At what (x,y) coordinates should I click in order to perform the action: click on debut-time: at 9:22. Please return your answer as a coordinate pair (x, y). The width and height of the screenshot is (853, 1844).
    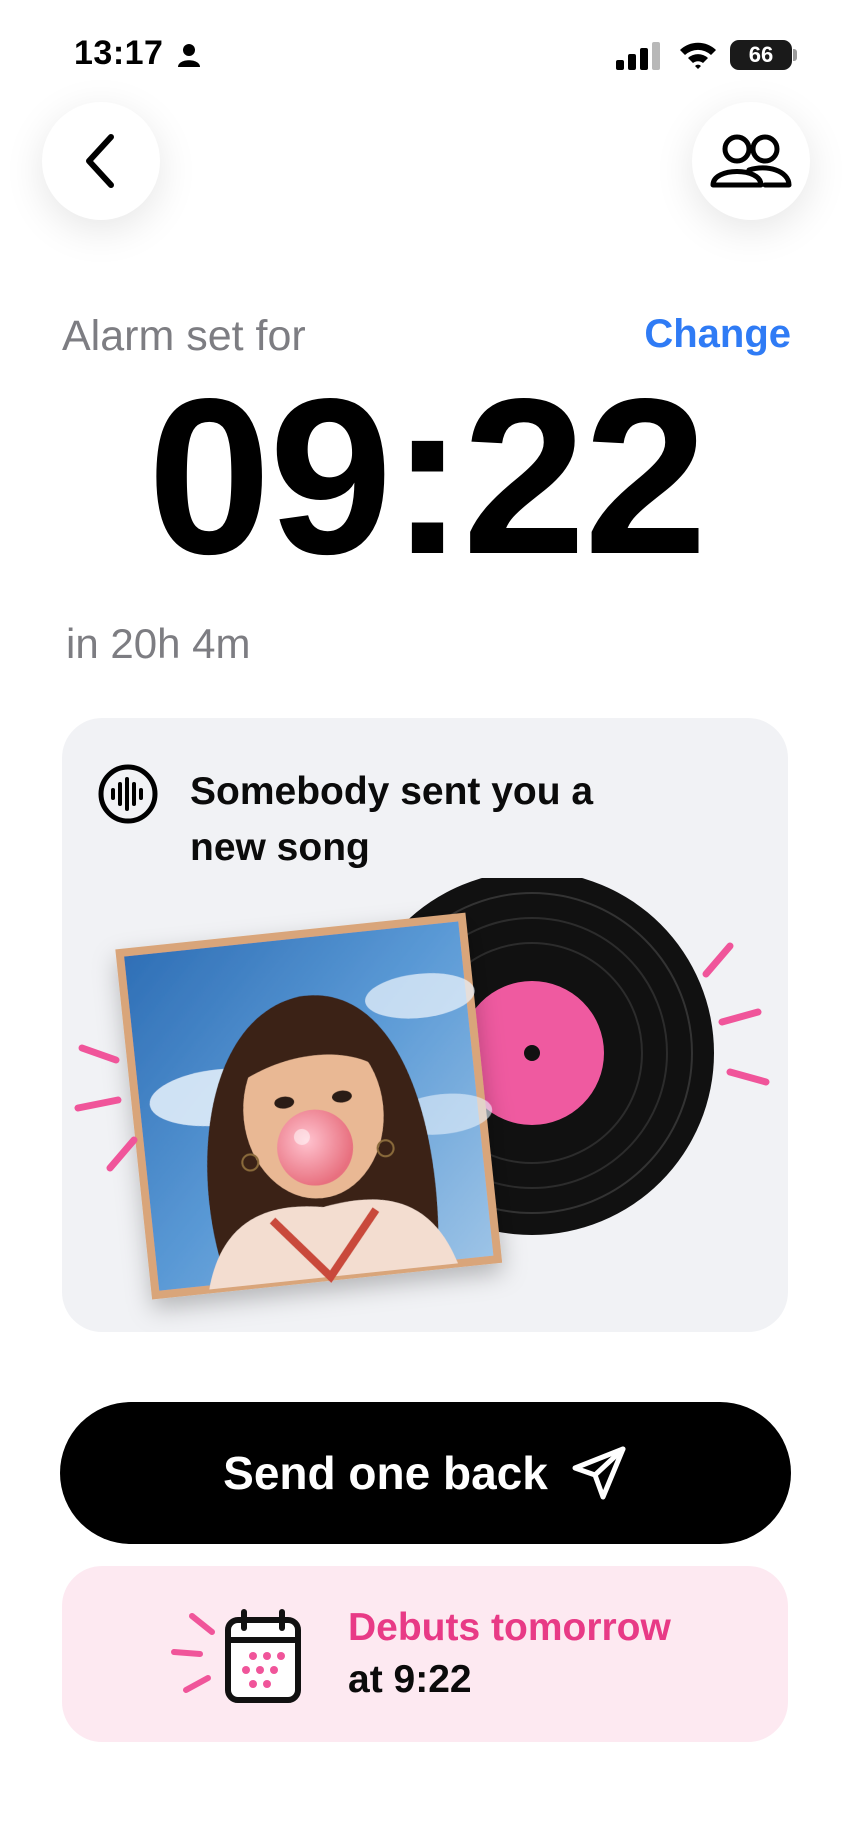
    Looking at the image, I should click on (410, 1679).